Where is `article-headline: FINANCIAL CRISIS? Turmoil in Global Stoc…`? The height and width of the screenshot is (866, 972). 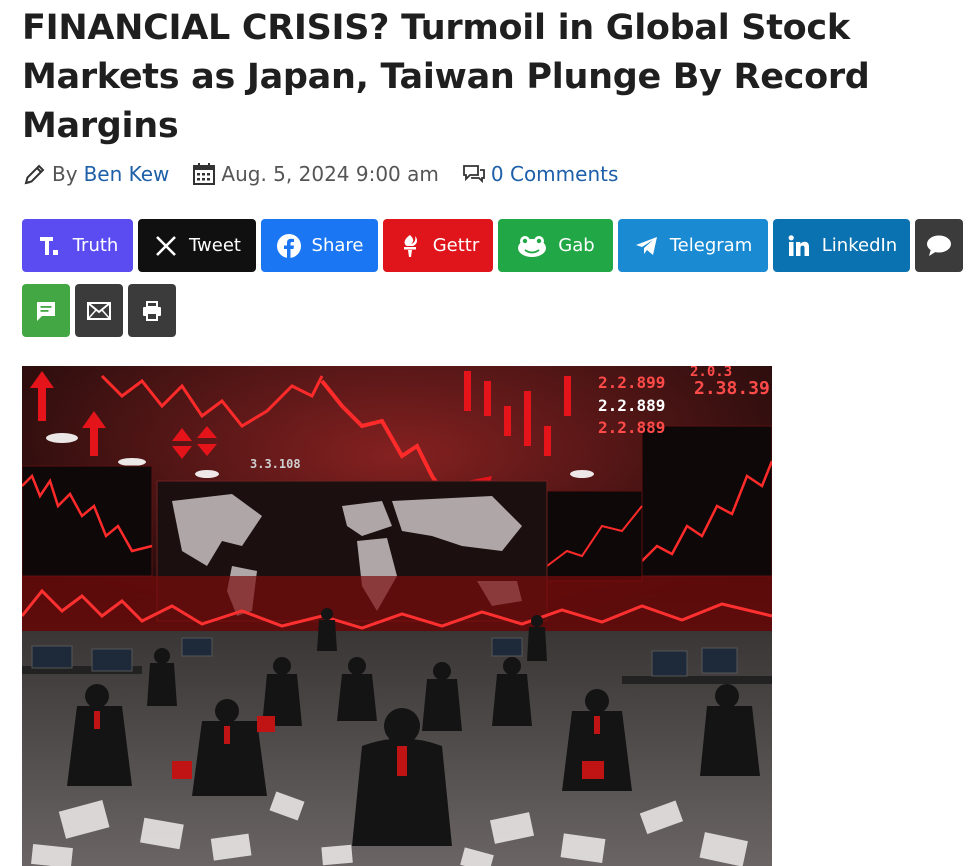 article-headline: FINANCIAL CRISIS? Turmoil in Global Stoc… is located at coordinates (446, 77).